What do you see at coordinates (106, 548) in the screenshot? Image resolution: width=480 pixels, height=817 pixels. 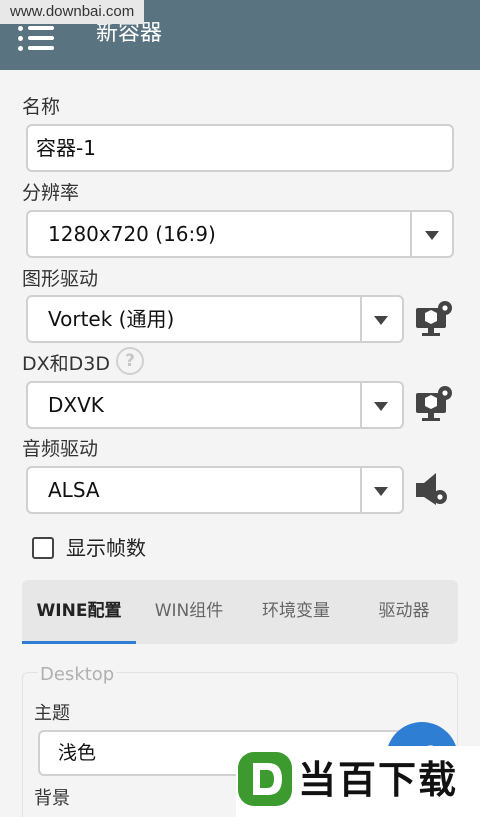 I see `show-fps-label: 显示帧数` at bounding box center [106, 548].